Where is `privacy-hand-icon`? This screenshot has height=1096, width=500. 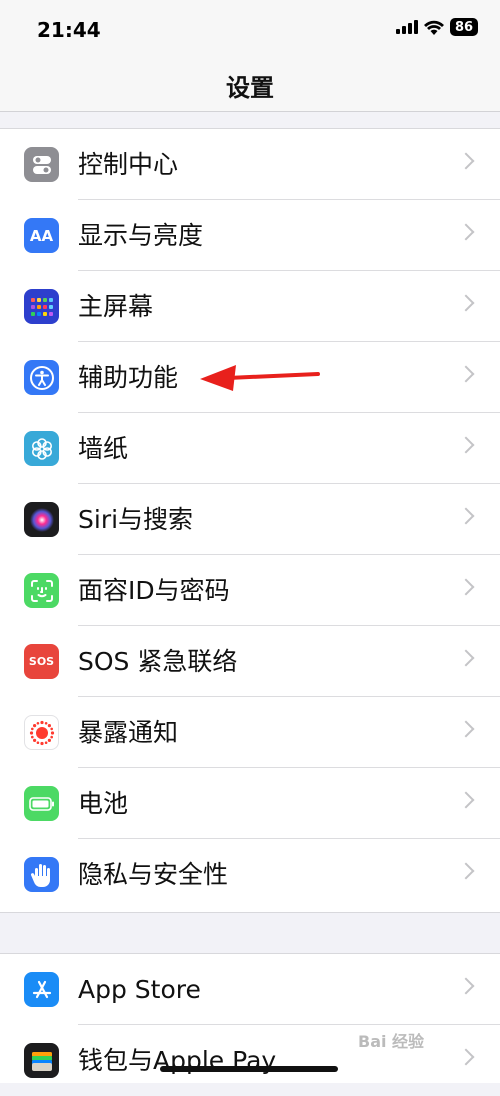
privacy-hand-icon is located at coordinates (41, 874).